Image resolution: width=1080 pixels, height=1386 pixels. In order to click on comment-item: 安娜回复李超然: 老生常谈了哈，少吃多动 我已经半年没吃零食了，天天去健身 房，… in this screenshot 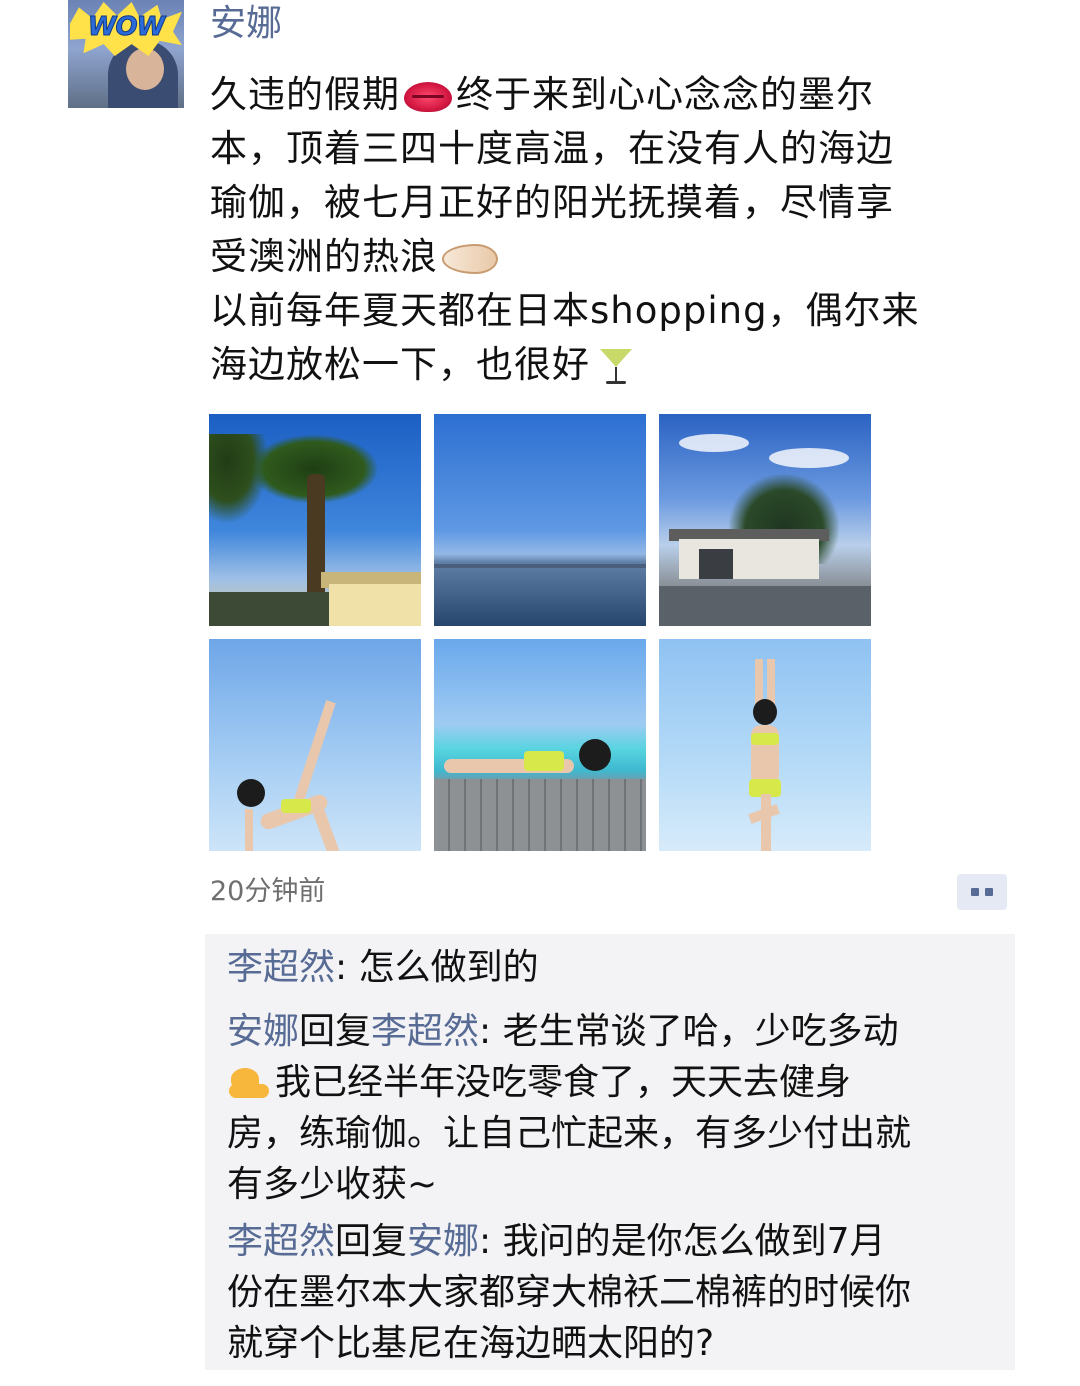, I will do `click(622, 1108)`.